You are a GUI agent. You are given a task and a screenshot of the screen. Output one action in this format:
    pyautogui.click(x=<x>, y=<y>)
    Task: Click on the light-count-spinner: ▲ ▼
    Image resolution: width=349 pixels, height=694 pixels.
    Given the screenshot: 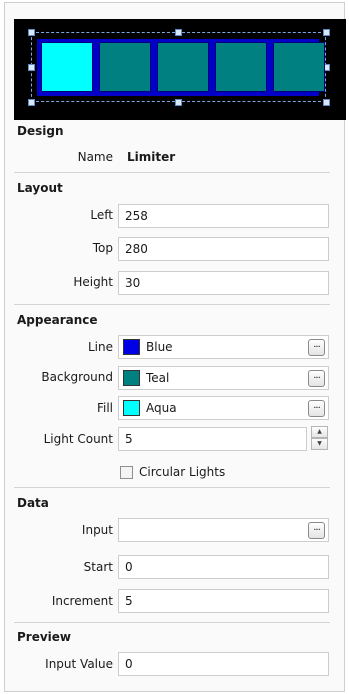 What is the action you would take?
    pyautogui.click(x=319, y=438)
    